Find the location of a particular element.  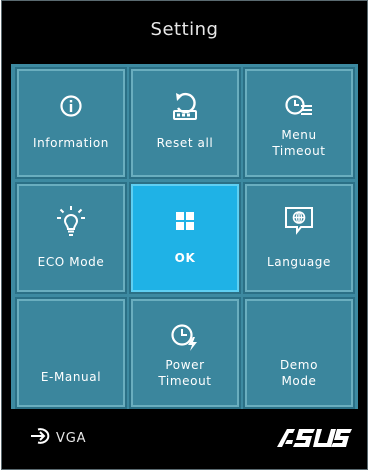

tile-reset-all: Reset all is located at coordinates (185, 123).